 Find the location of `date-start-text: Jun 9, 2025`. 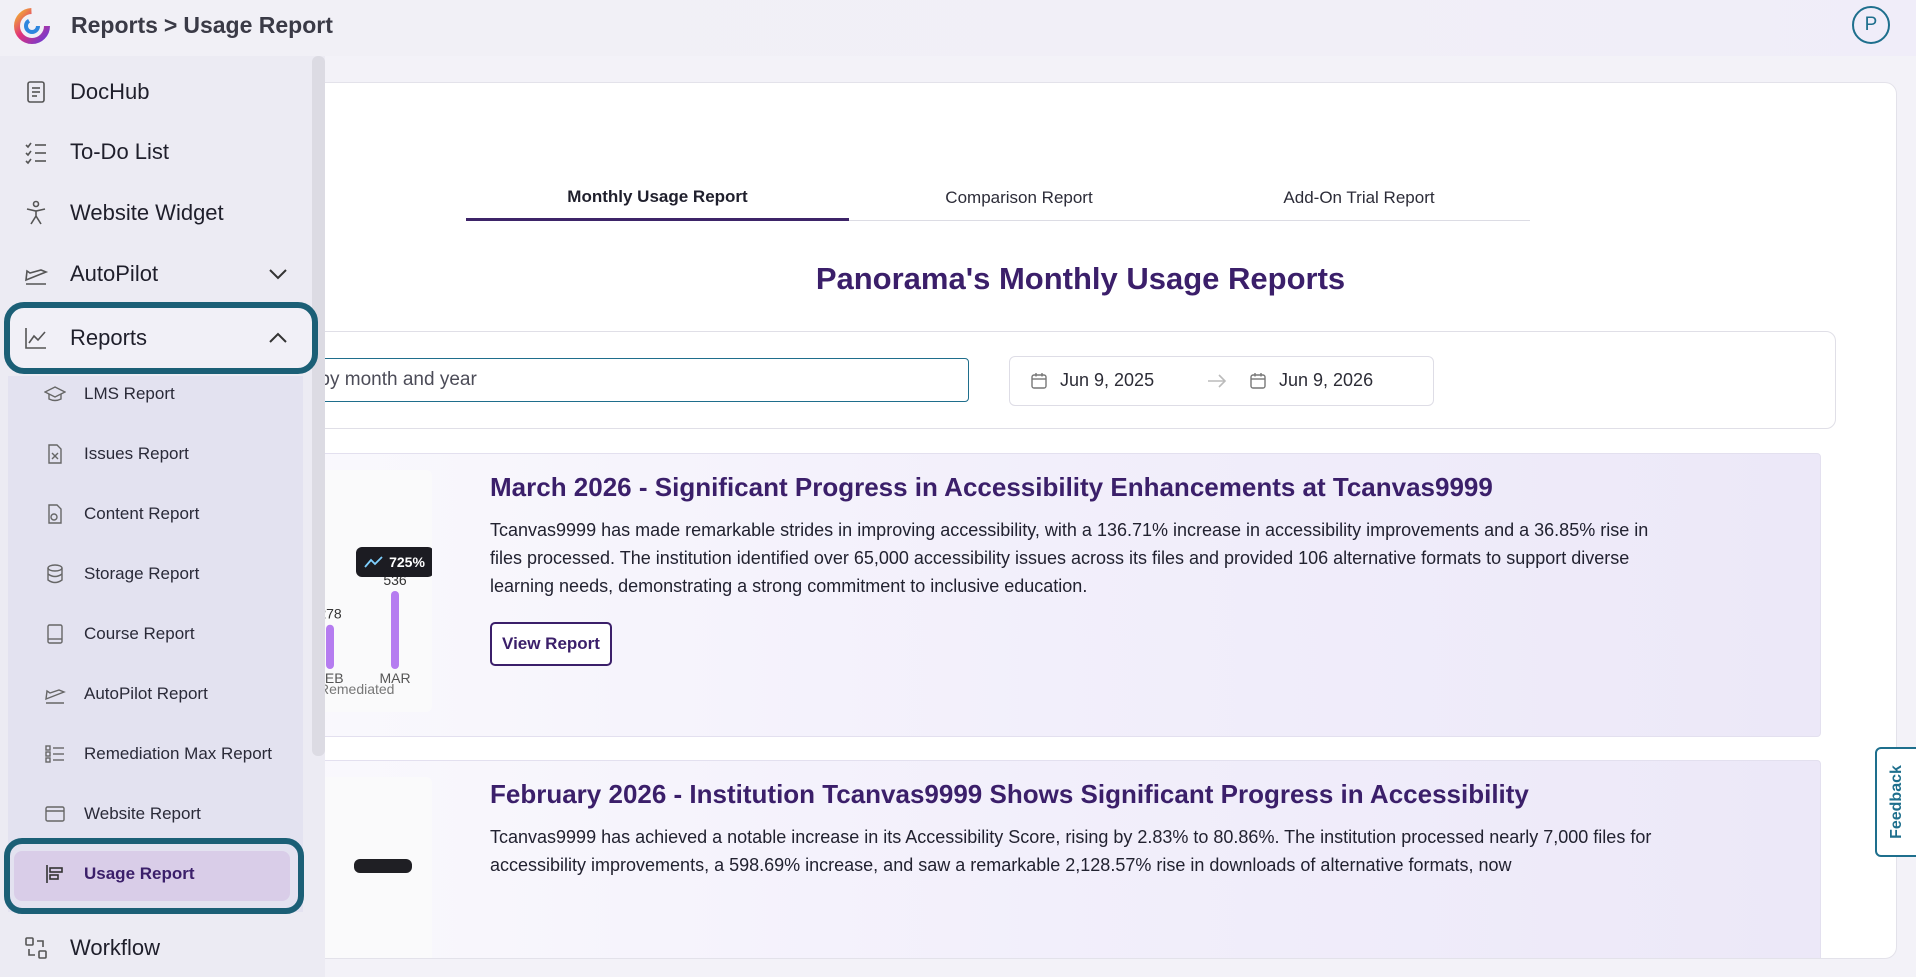

date-start-text: Jun 9, 2025 is located at coordinates (1107, 380).